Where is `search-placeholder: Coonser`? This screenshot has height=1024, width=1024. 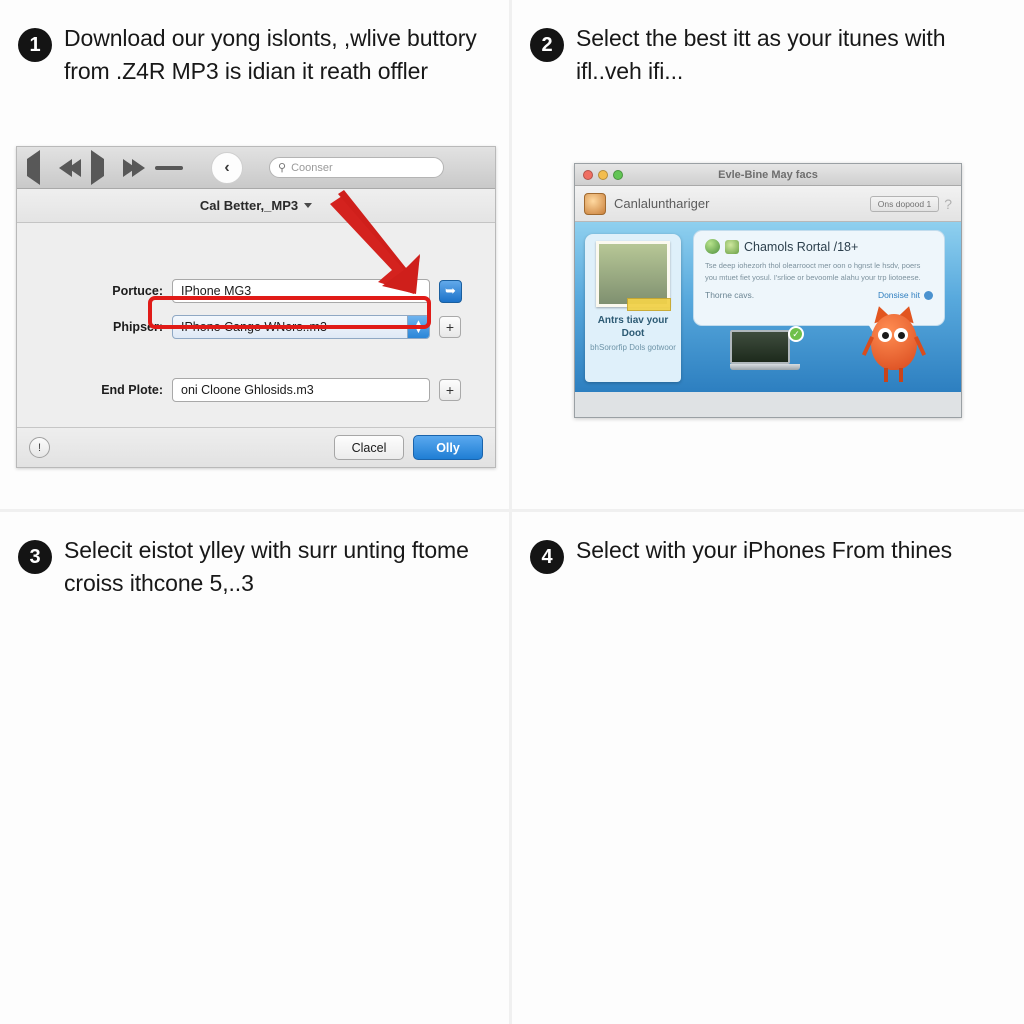
search-placeholder: Coonser is located at coordinates (312, 167).